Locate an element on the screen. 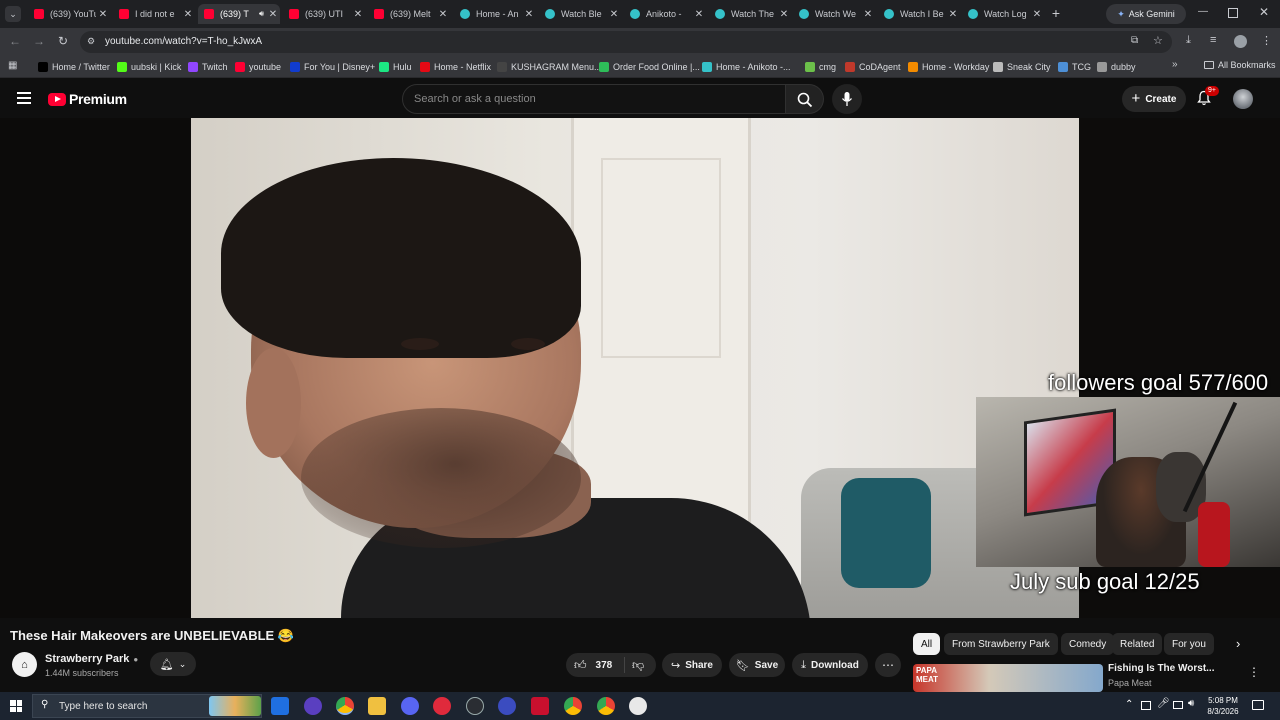  browser-menu-icon: ⋮ is located at coordinates (1266, 40).